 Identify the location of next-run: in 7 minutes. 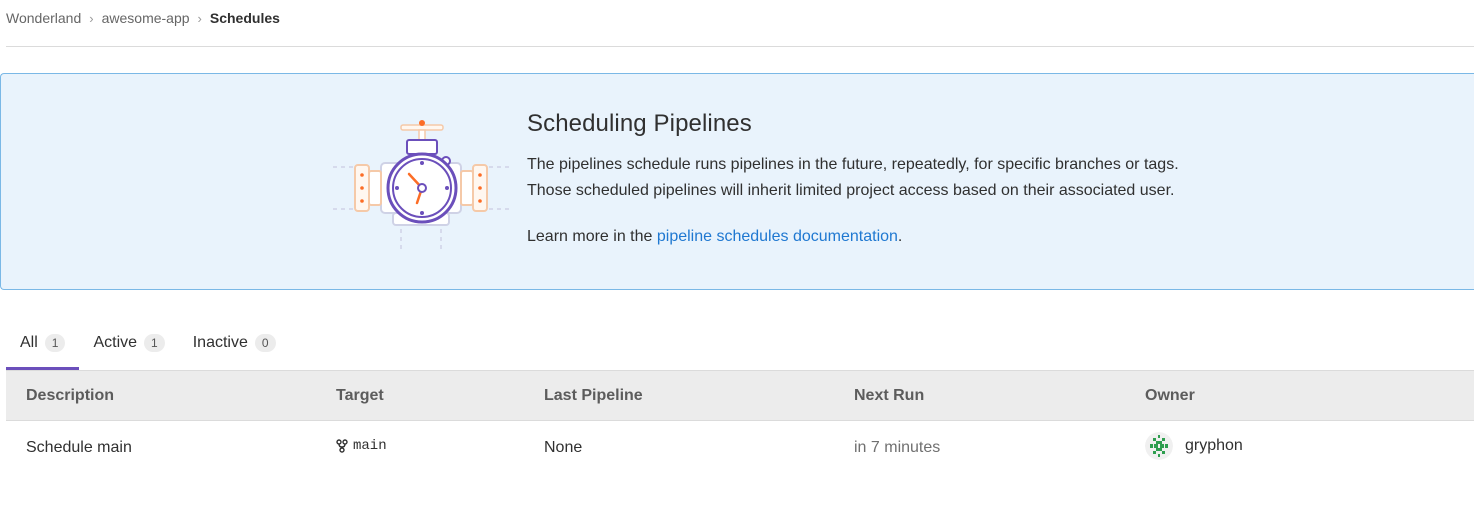
(897, 447).